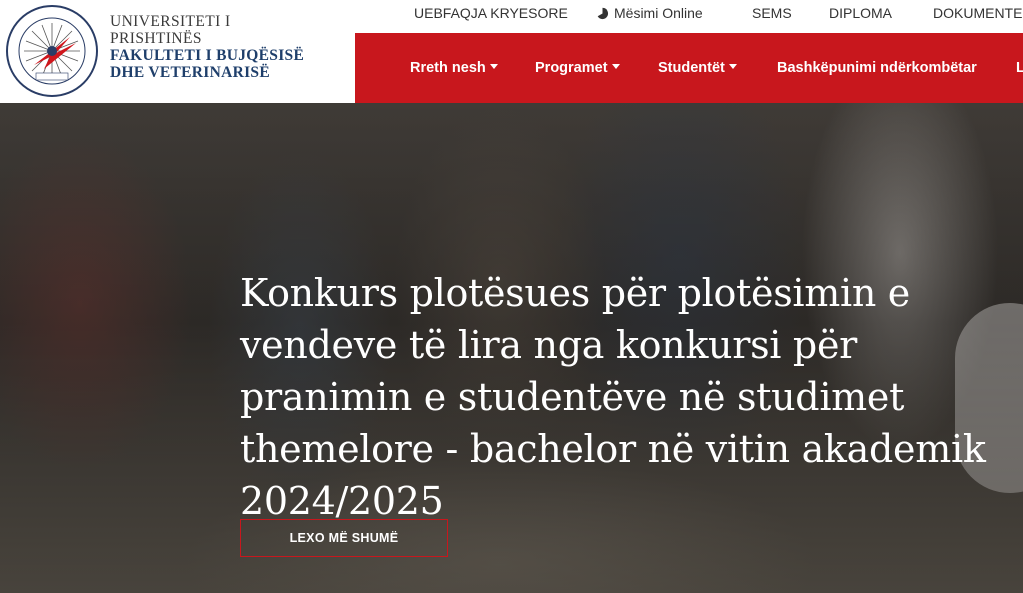 This screenshot has width=1023, height=593. Describe the element at coordinates (603, 13) in the screenshot. I see `pie-chart-icon` at that location.